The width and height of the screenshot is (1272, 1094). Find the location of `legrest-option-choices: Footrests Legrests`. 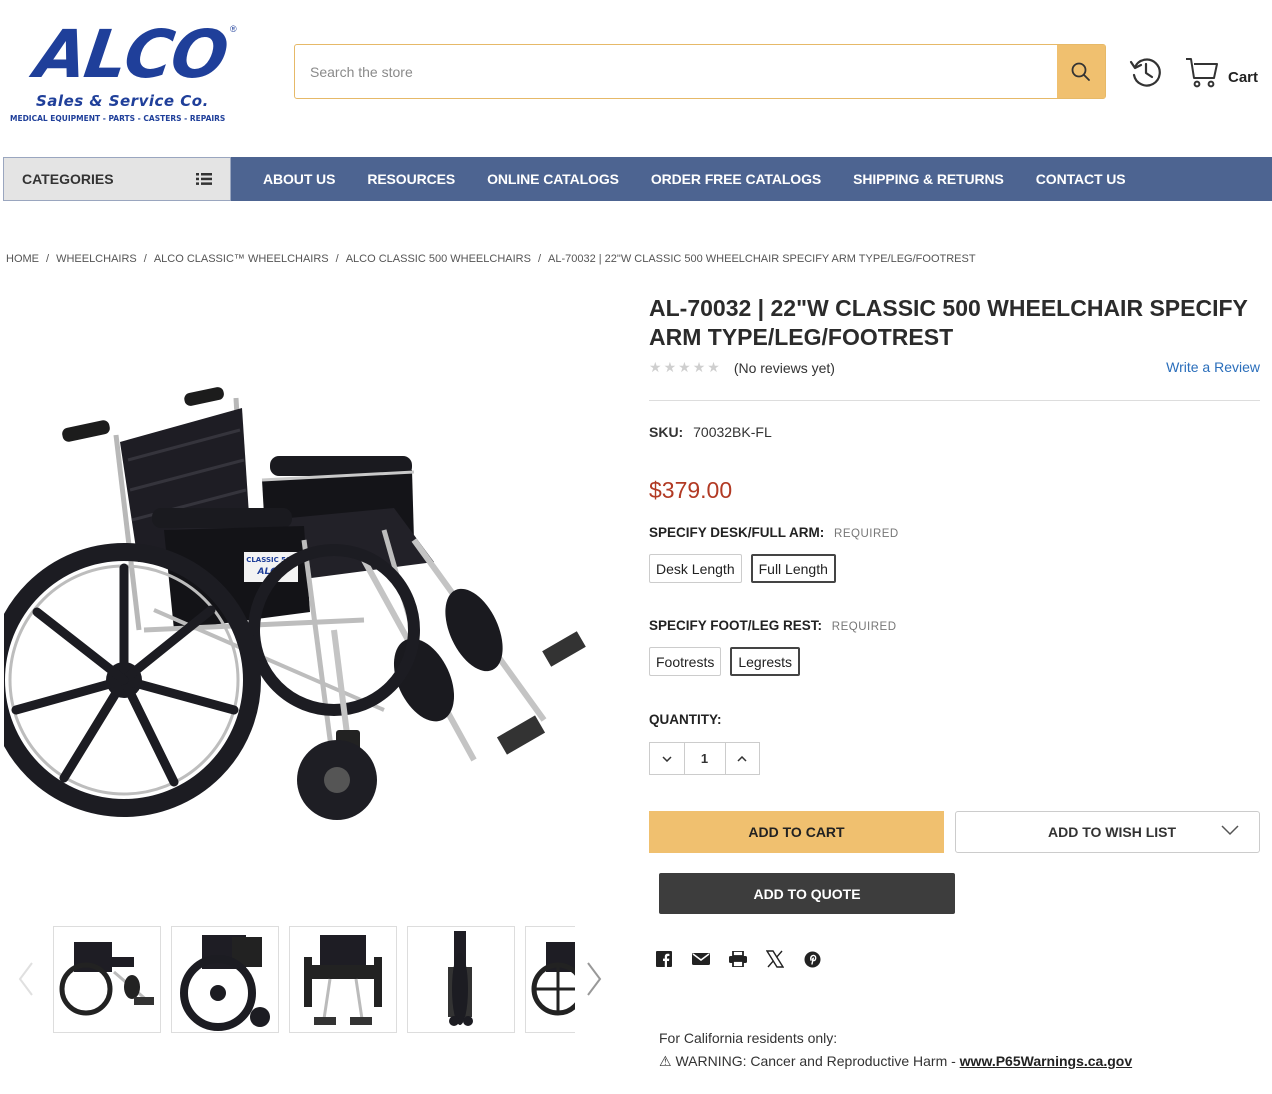

legrest-option-choices: Footrests Legrests is located at coordinates (725, 661).